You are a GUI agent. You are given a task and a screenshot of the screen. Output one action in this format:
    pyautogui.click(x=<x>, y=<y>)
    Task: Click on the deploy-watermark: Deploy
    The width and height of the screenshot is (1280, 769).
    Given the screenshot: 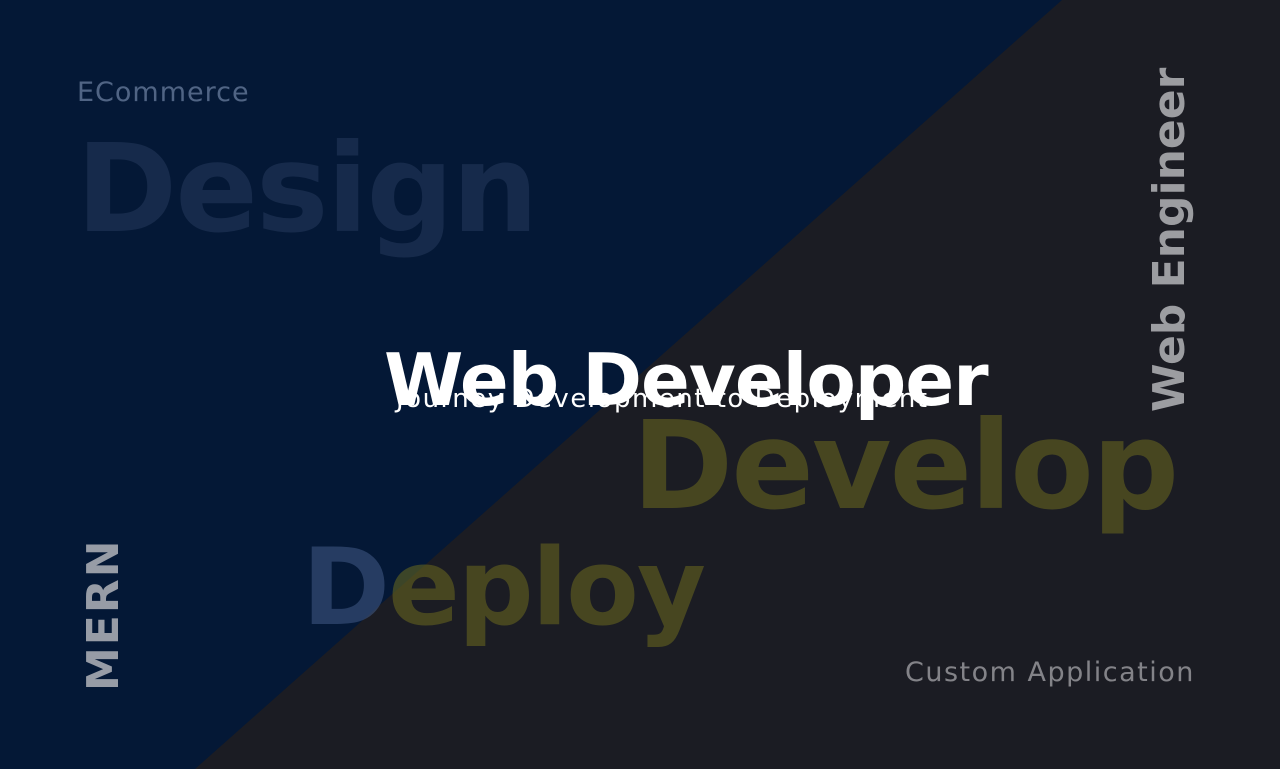 What is the action you would take?
    pyautogui.click(x=504, y=588)
    